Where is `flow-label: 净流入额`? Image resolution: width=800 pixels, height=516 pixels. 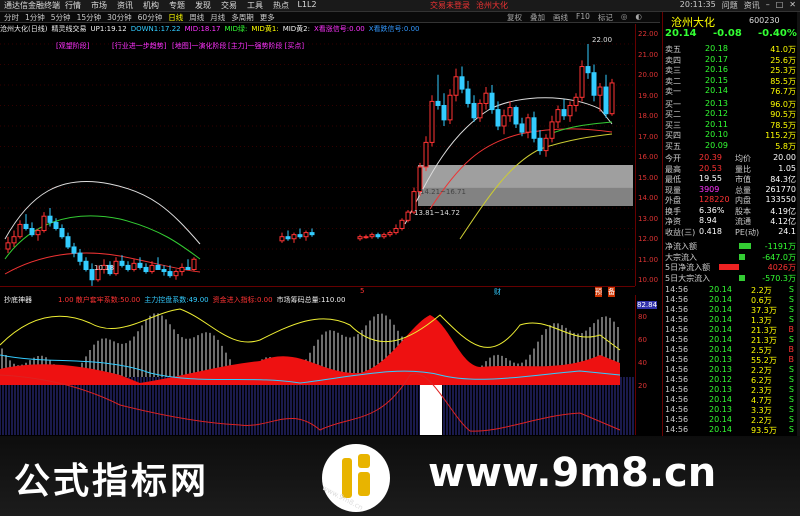 flow-label: 净流入额 is located at coordinates (681, 246).